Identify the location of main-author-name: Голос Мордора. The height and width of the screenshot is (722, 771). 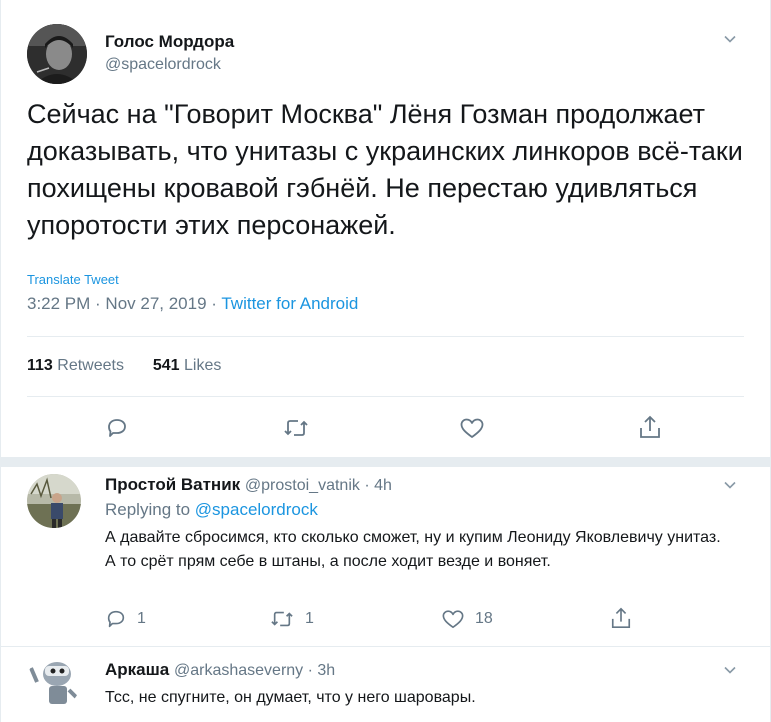
(169, 42).